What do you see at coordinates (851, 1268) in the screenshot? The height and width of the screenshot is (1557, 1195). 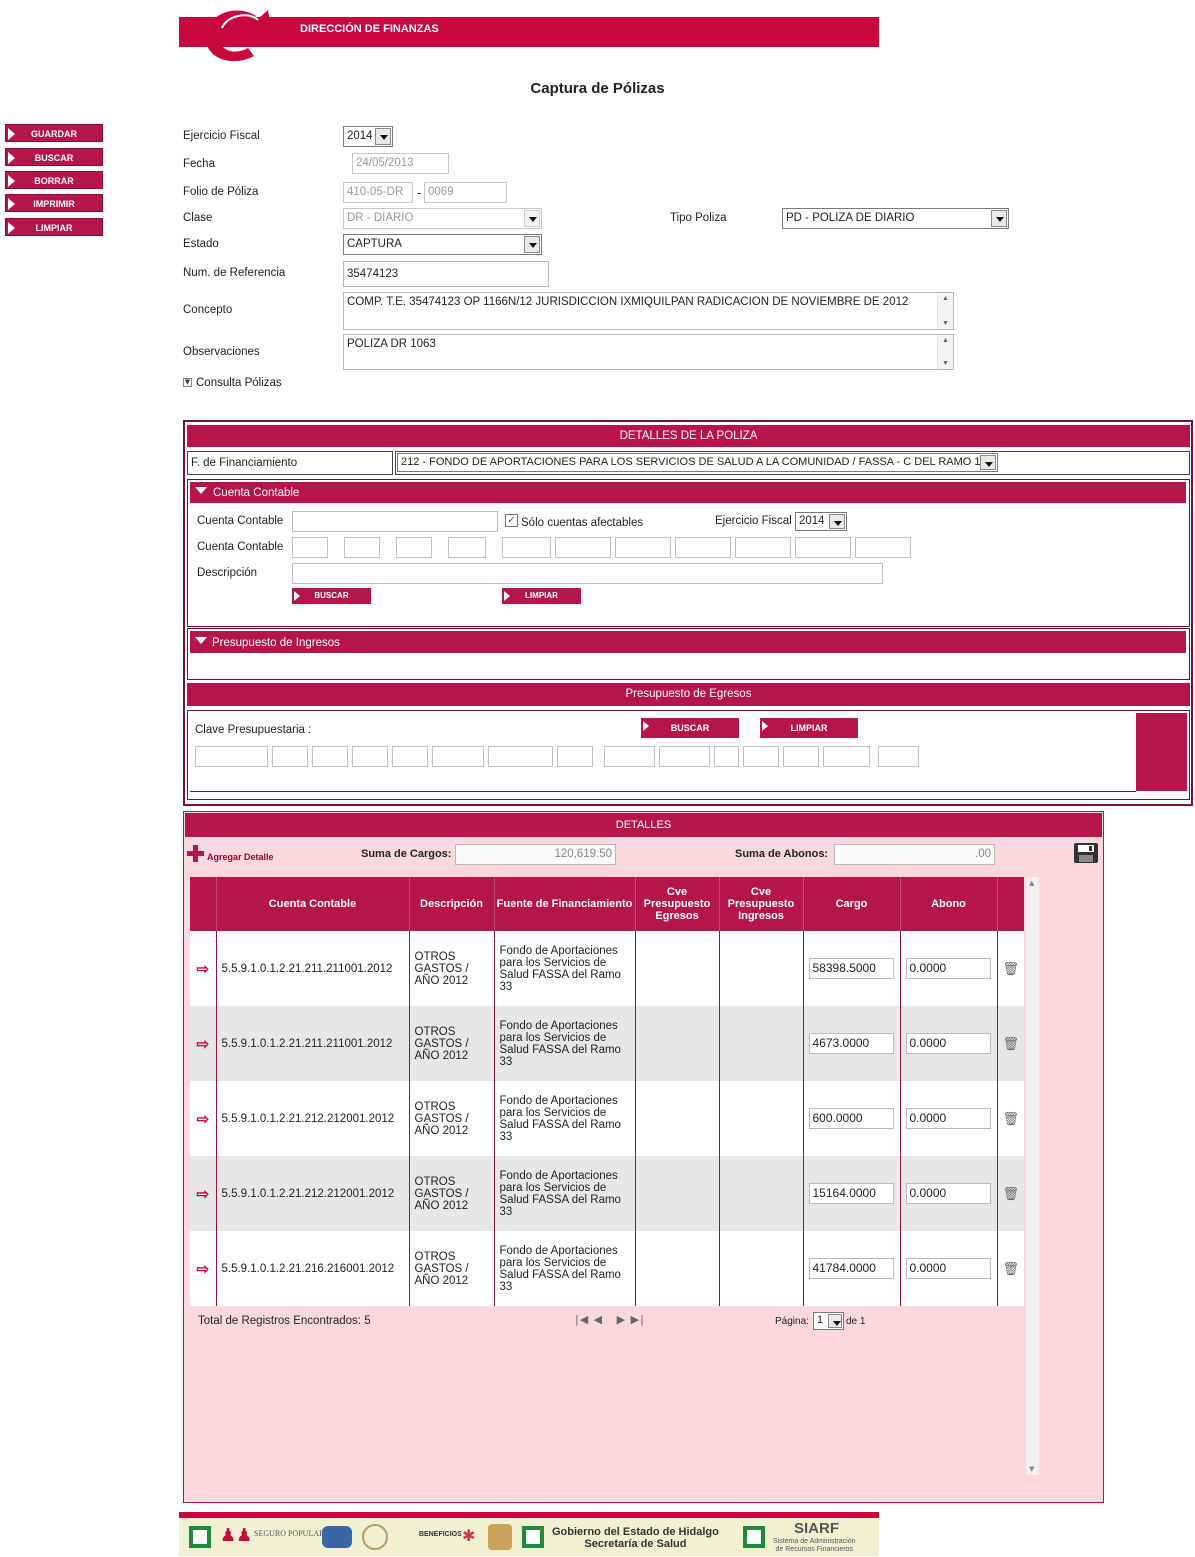 I see `cargo-input: 41784.0000` at bounding box center [851, 1268].